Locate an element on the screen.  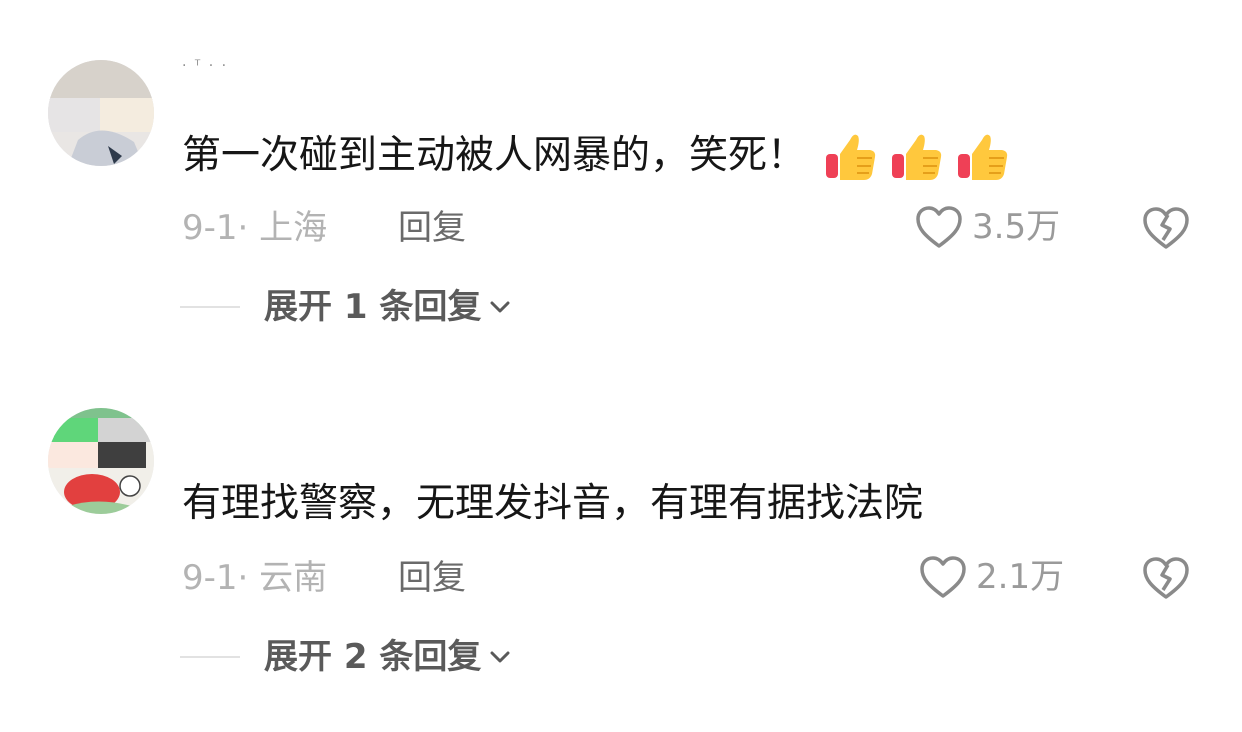
comment-body: 第一次碰到主动被人网暴的，笑死！ is located at coordinates (494, 155).